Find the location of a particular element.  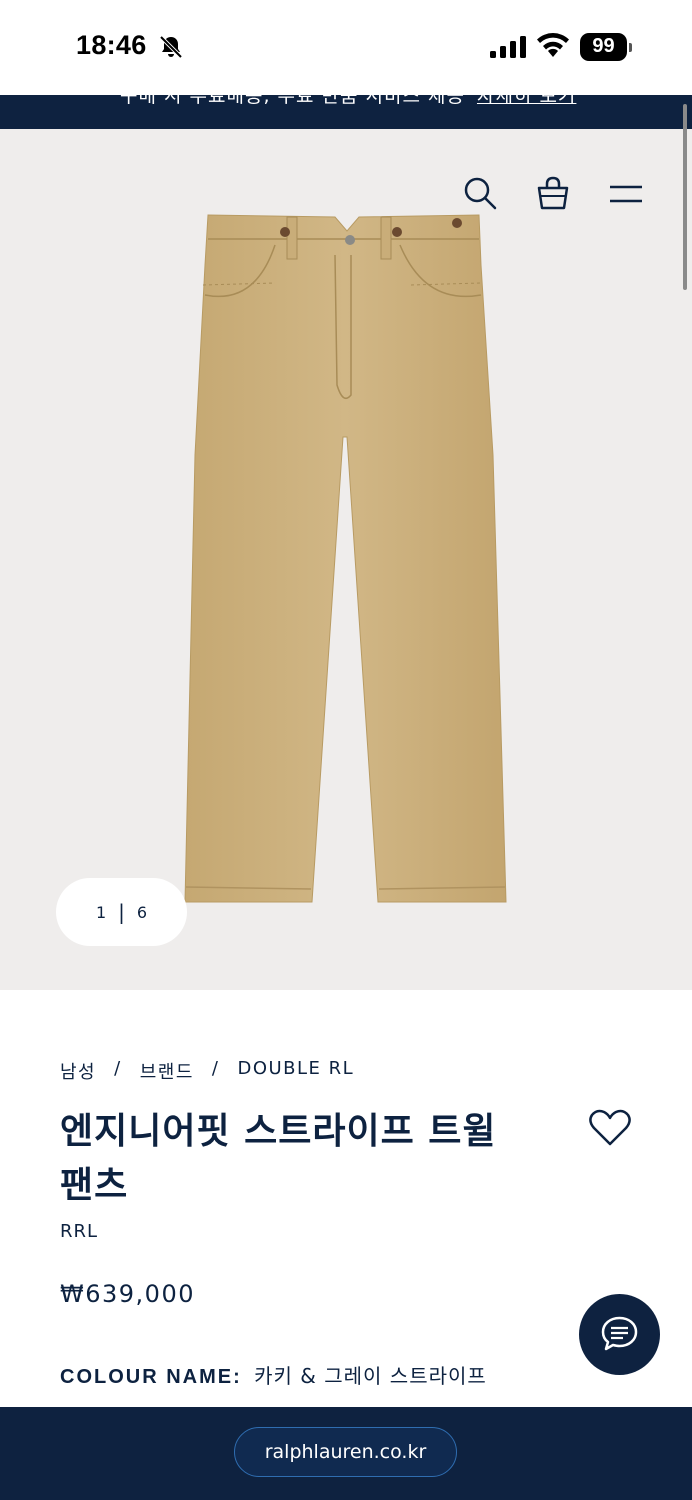

breadcrumb-item-double-rl: DOUBLE RL is located at coordinates (295, 1071).